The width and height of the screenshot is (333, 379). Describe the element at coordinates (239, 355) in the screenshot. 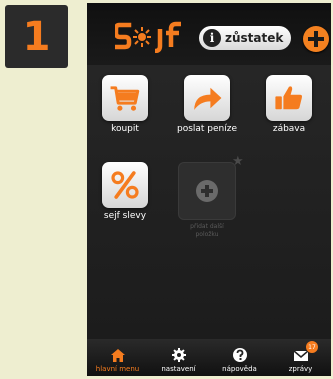

I see `help-icon` at that location.